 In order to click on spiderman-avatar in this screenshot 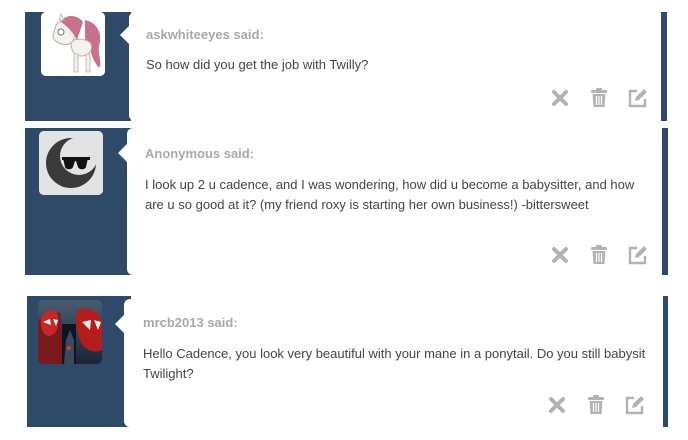, I will do `click(70, 332)`.